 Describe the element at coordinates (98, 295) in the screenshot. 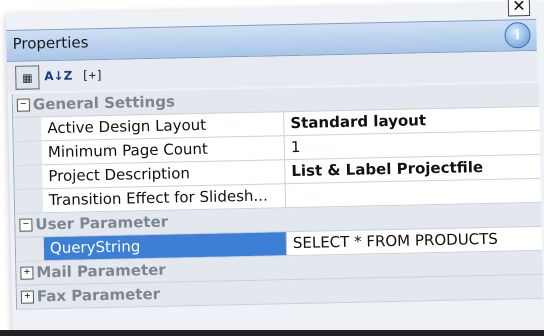

I see `category-label: Fax Parameter` at that location.